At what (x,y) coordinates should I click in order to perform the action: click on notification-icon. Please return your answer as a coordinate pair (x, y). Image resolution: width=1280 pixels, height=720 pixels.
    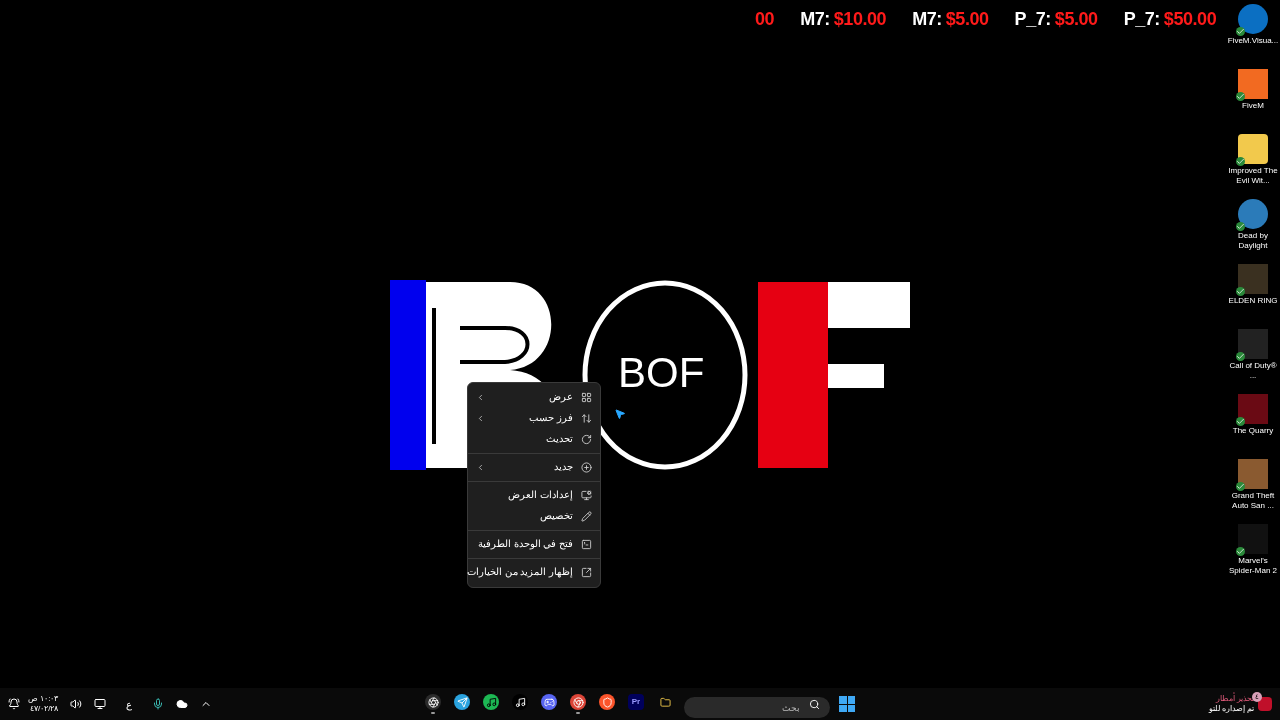
    Looking at the image, I should click on (14, 704).